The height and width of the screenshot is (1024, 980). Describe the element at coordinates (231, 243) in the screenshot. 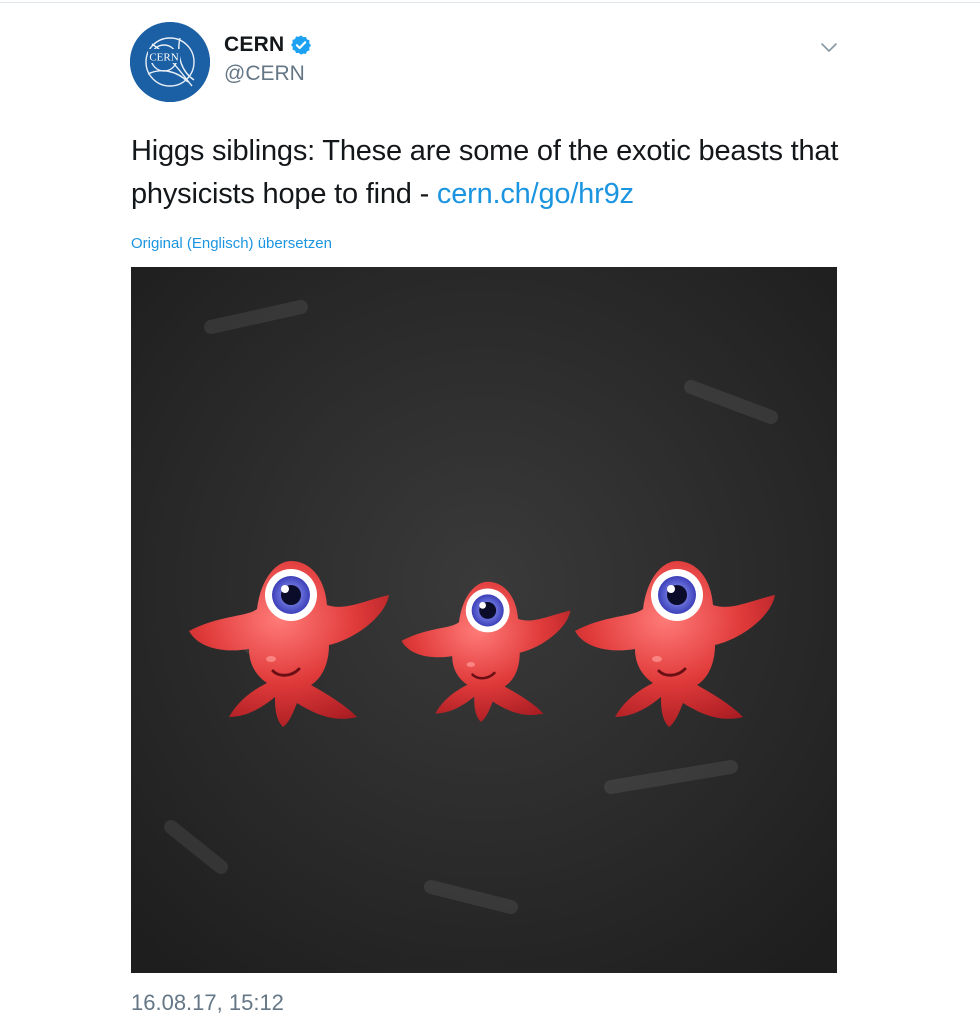

I see `translate-link: Original (Englisch) übersetzen` at that location.